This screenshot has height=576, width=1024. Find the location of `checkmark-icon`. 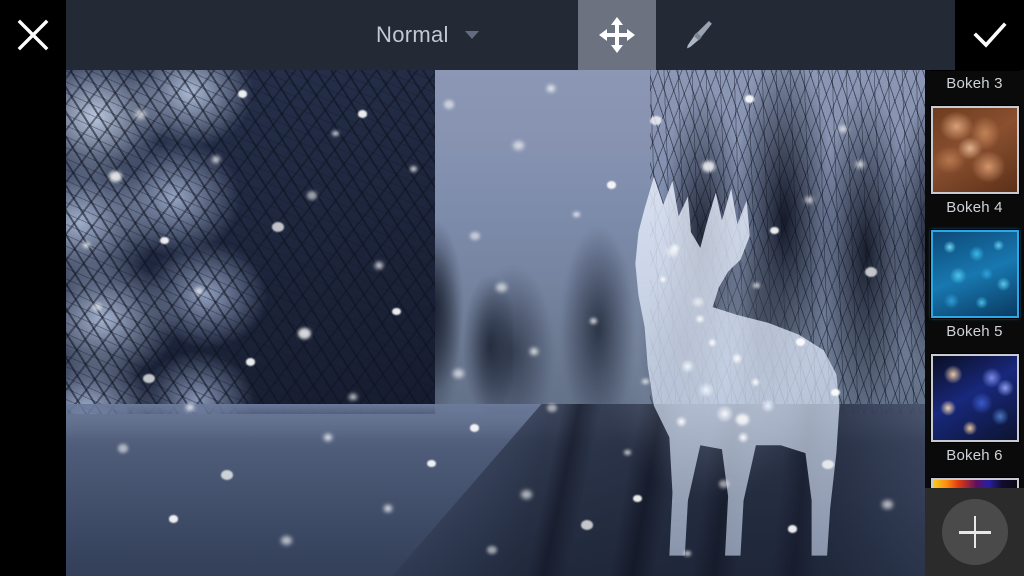

checkmark-icon is located at coordinates (989, 35).